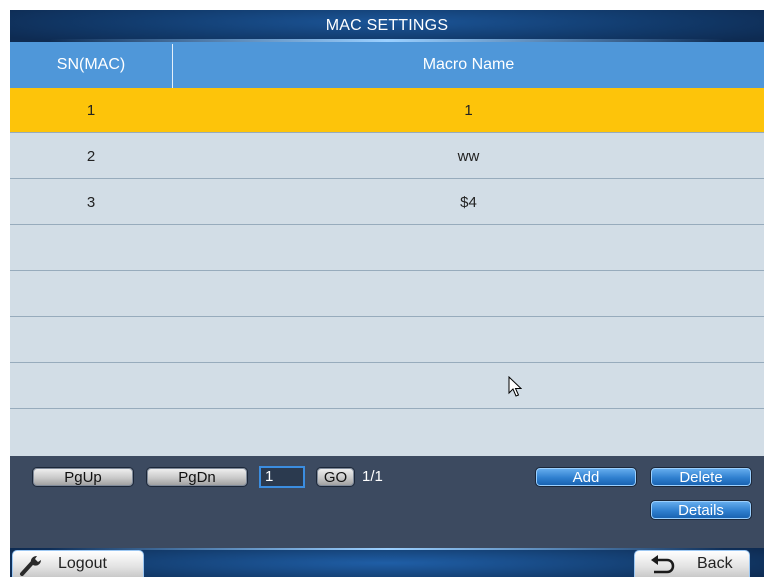 The height and width of the screenshot is (577, 764). What do you see at coordinates (197, 477) in the screenshot?
I see `page-down-button: PgDn` at bounding box center [197, 477].